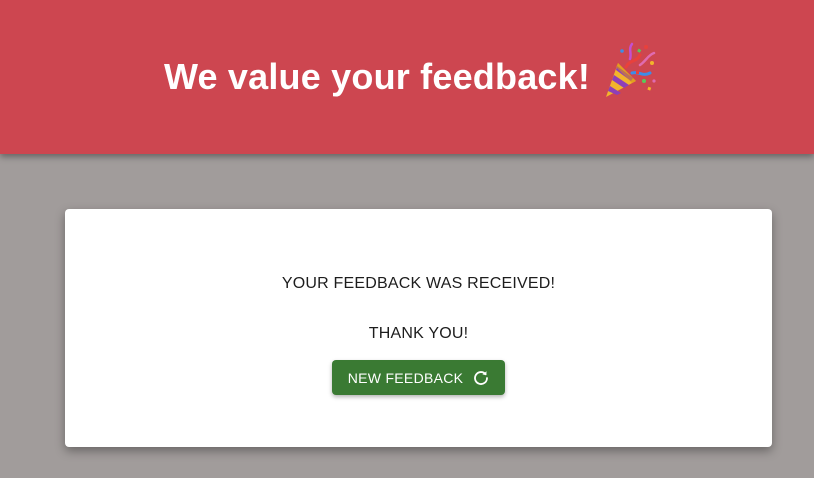 The image size is (814, 478). I want to click on refresh-icon, so click(481, 378).